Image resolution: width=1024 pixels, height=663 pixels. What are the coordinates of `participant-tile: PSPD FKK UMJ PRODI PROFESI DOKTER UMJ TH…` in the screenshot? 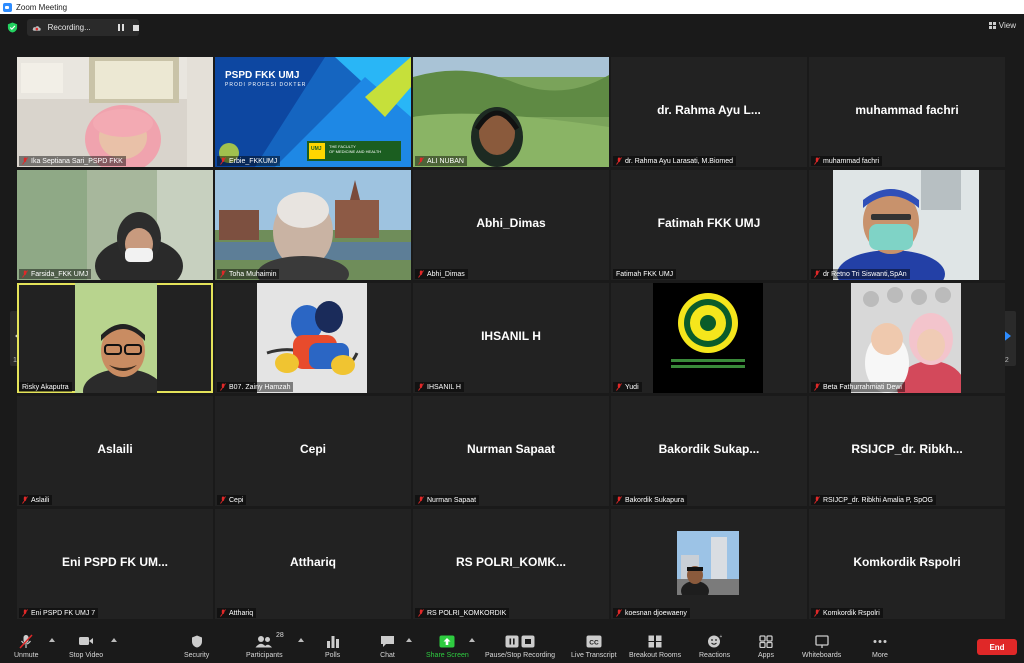 It's located at (313, 112).